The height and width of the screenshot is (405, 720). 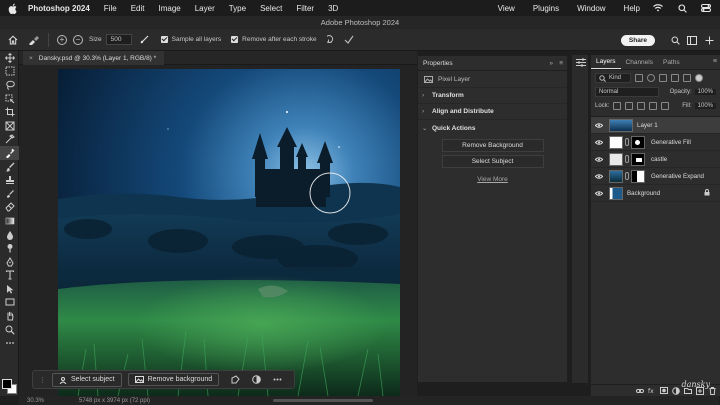 I want to click on menu-filter: Filter, so click(x=305, y=8).